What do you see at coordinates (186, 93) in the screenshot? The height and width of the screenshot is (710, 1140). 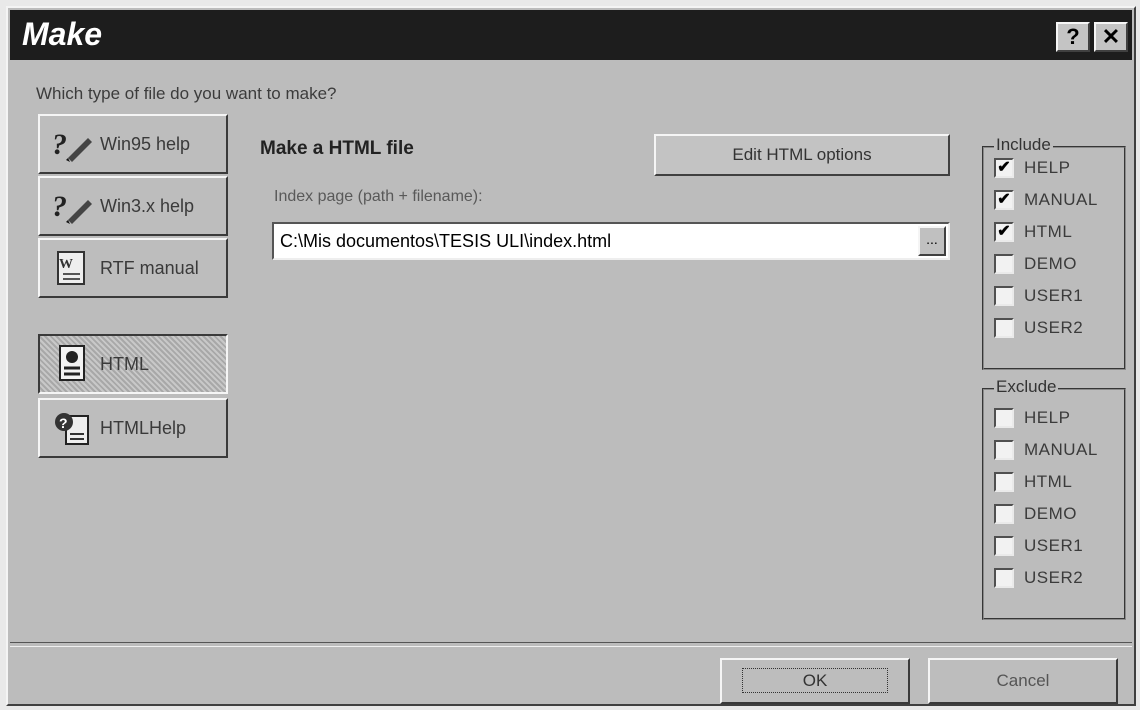 I see `file-type-prompt: Which type of file do you want to make?` at bounding box center [186, 93].